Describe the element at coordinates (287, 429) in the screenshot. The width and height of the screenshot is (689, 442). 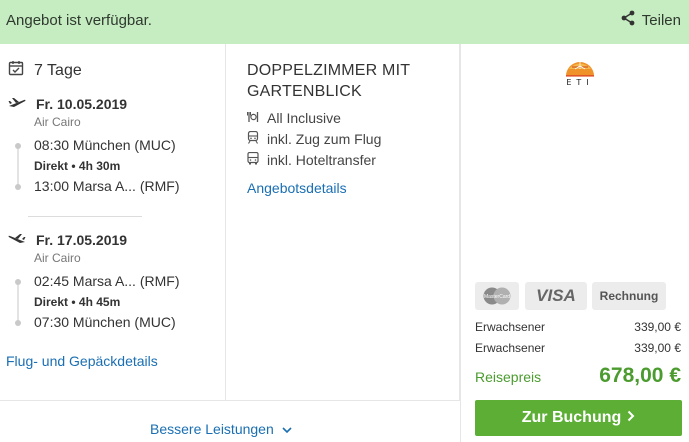
I see `chevron-down-icon` at that location.